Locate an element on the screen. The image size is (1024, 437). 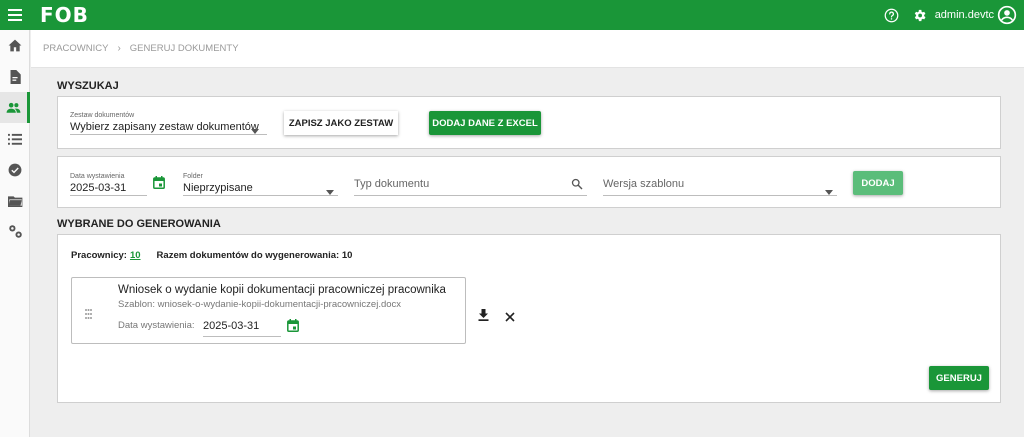
sidebar-item-home is located at coordinates (15, 45).